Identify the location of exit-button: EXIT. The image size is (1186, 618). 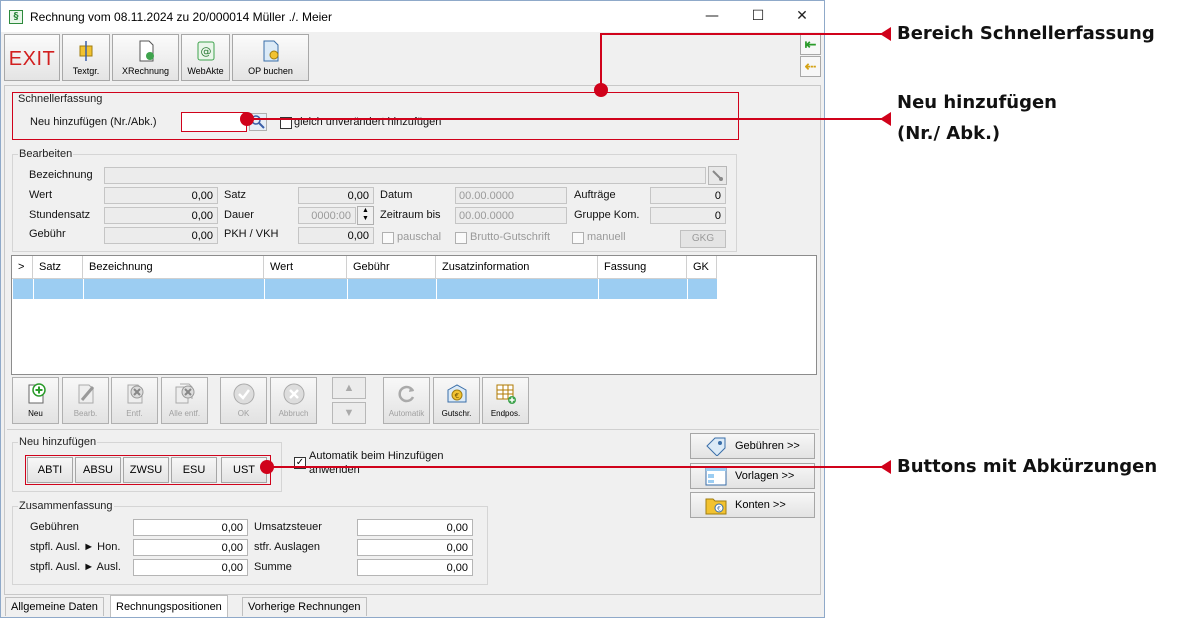
(32, 57).